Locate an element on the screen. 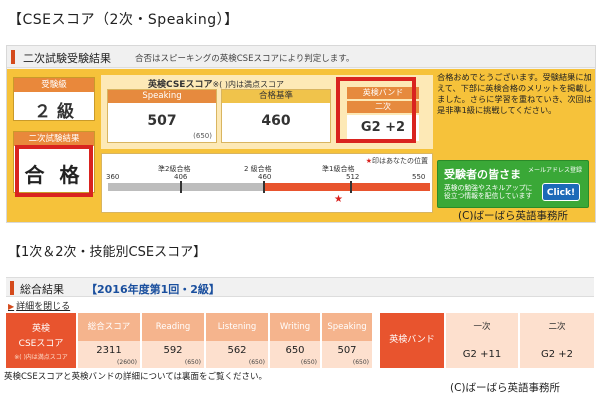 Image resolution: width=600 pixels, height=413 pixels. scale-number: 512 is located at coordinates (353, 177).